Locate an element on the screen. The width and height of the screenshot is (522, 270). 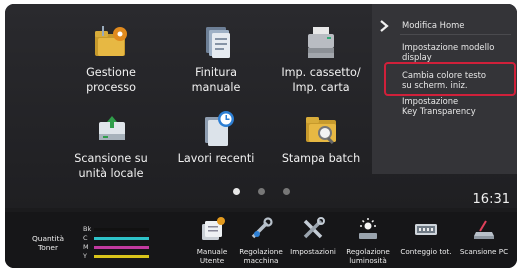
button-label: Regolazione luminosità is located at coordinates (368, 256).